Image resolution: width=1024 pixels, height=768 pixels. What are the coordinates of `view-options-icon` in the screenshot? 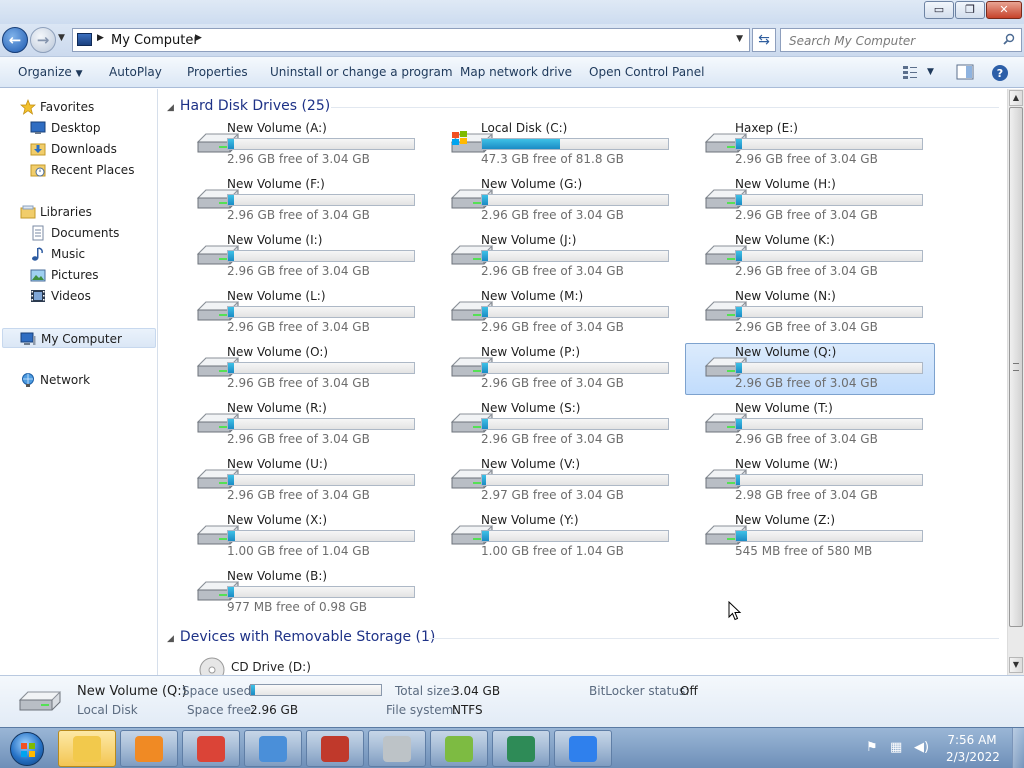 It's located at (910, 72).